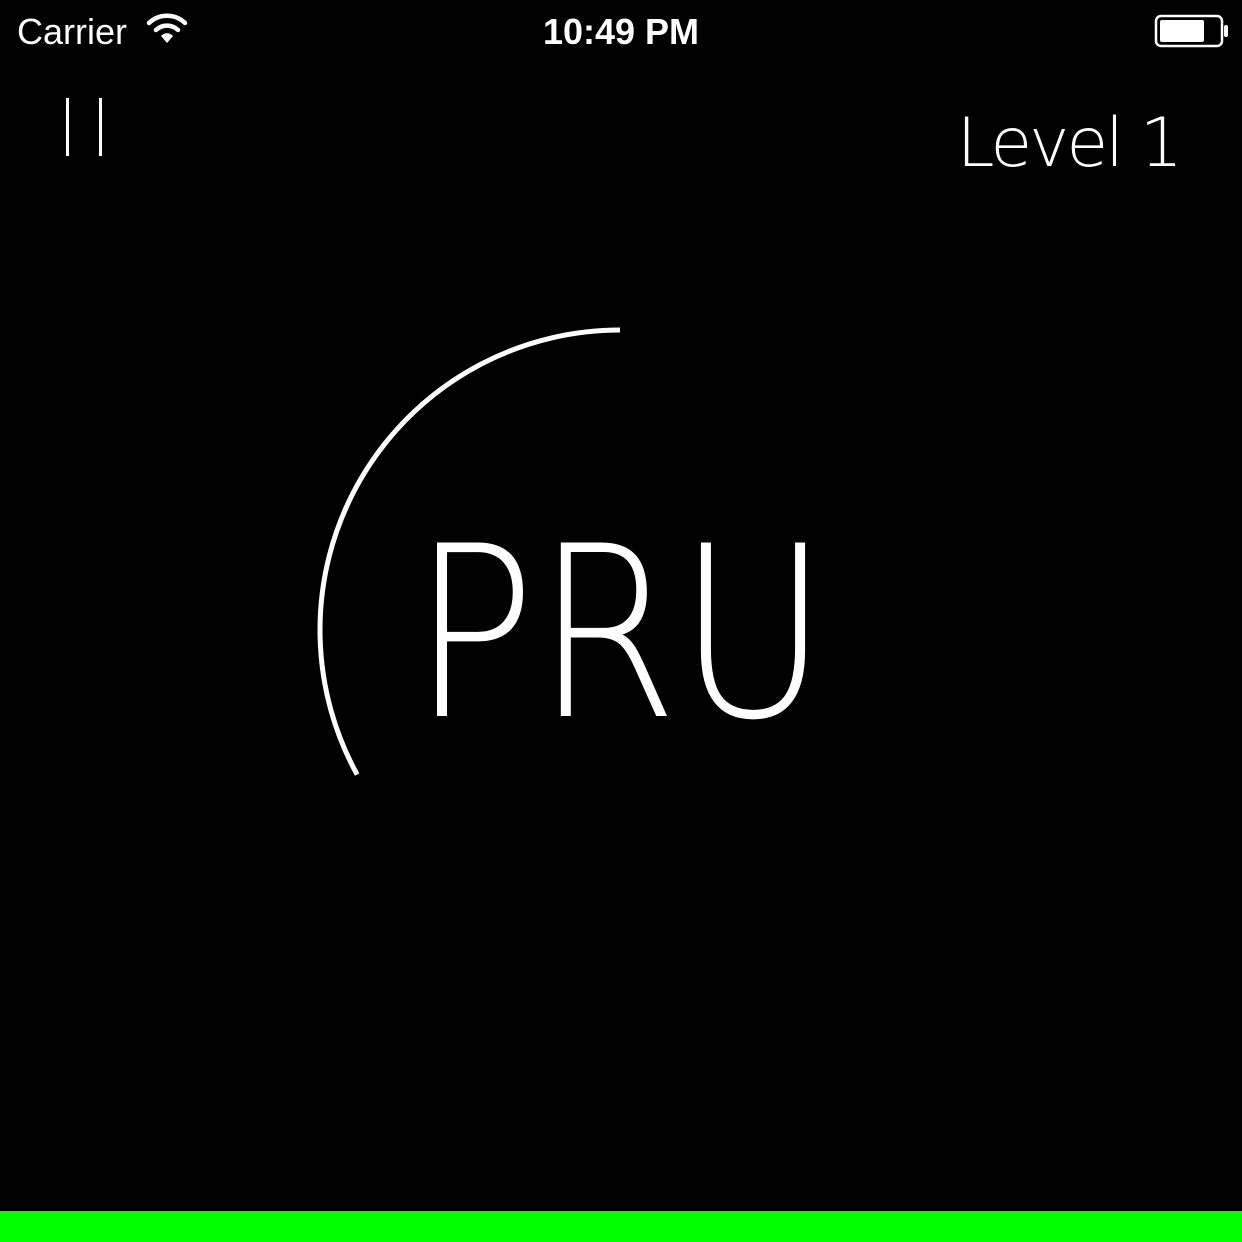 This screenshot has width=1242, height=1242. What do you see at coordinates (620, 634) in the screenshot?
I see `target-word: PRU` at bounding box center [620, 634].